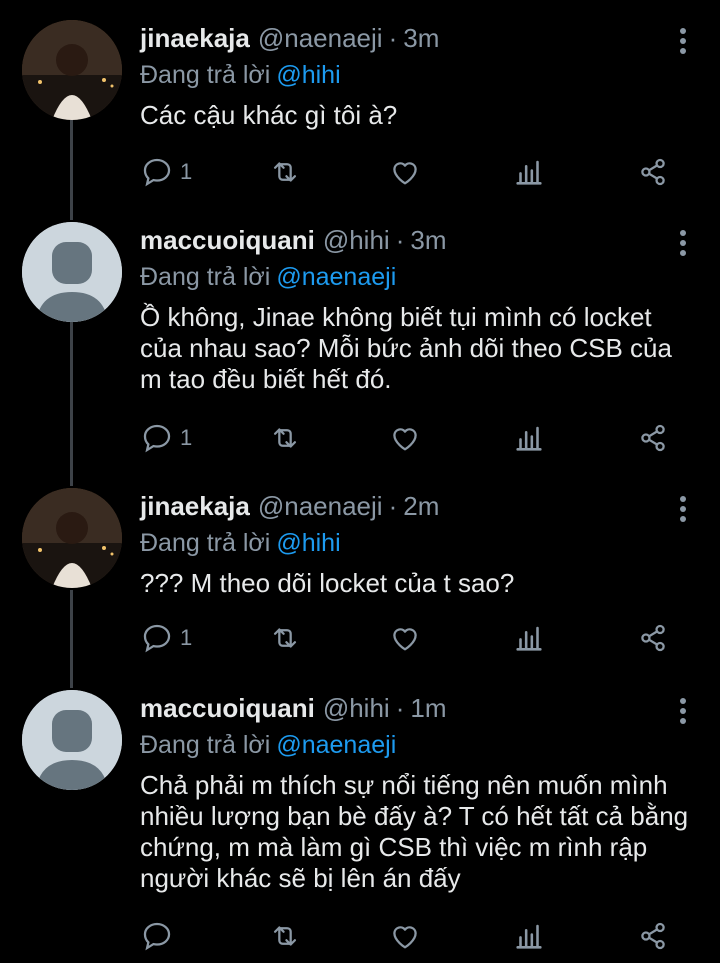  Describe the element at coordinates (421, 506) in the screenshot. I see `timestamp: 2m` at that location.